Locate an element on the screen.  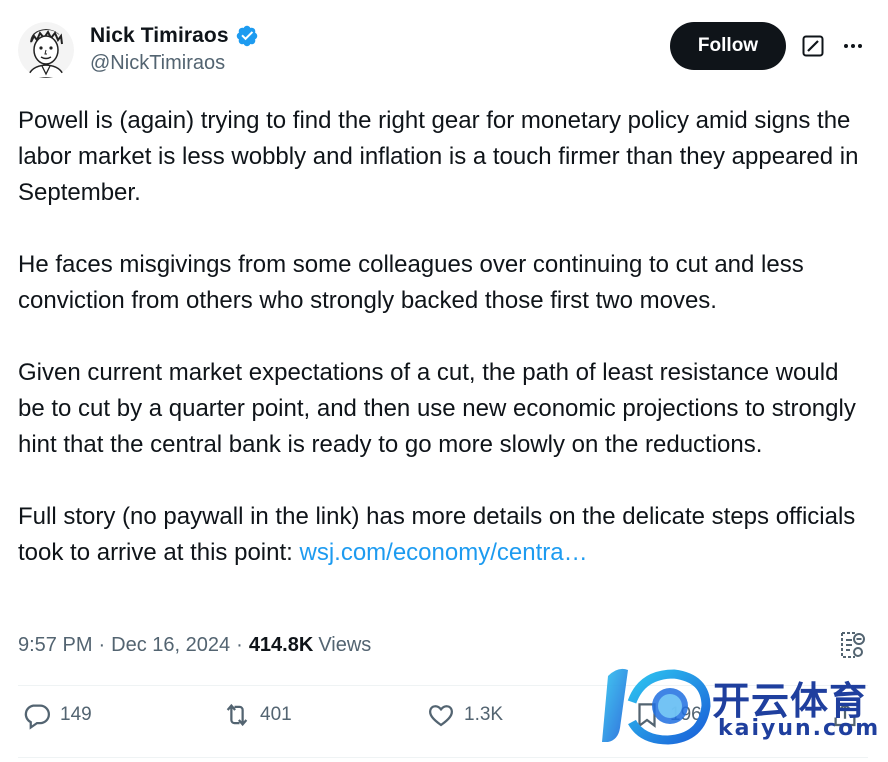
author-handle: @NickTimiraos is located at coordinates (174, 63).